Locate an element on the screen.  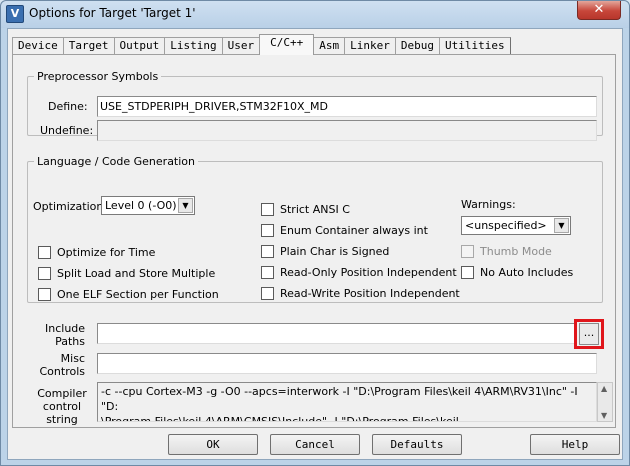
compiler-string-label: Compiler control string is located at coordinates (62, 406).